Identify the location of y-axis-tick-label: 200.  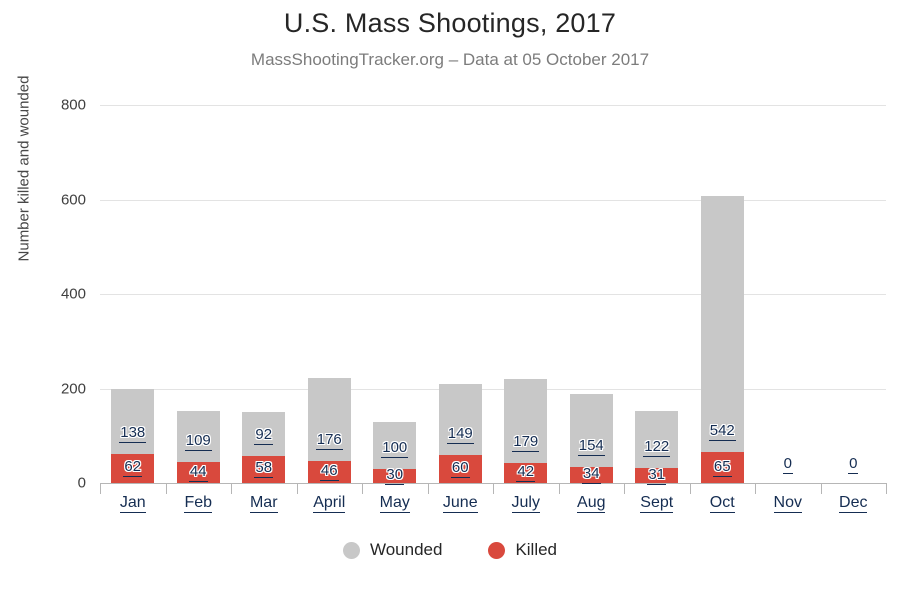
(73, 388).